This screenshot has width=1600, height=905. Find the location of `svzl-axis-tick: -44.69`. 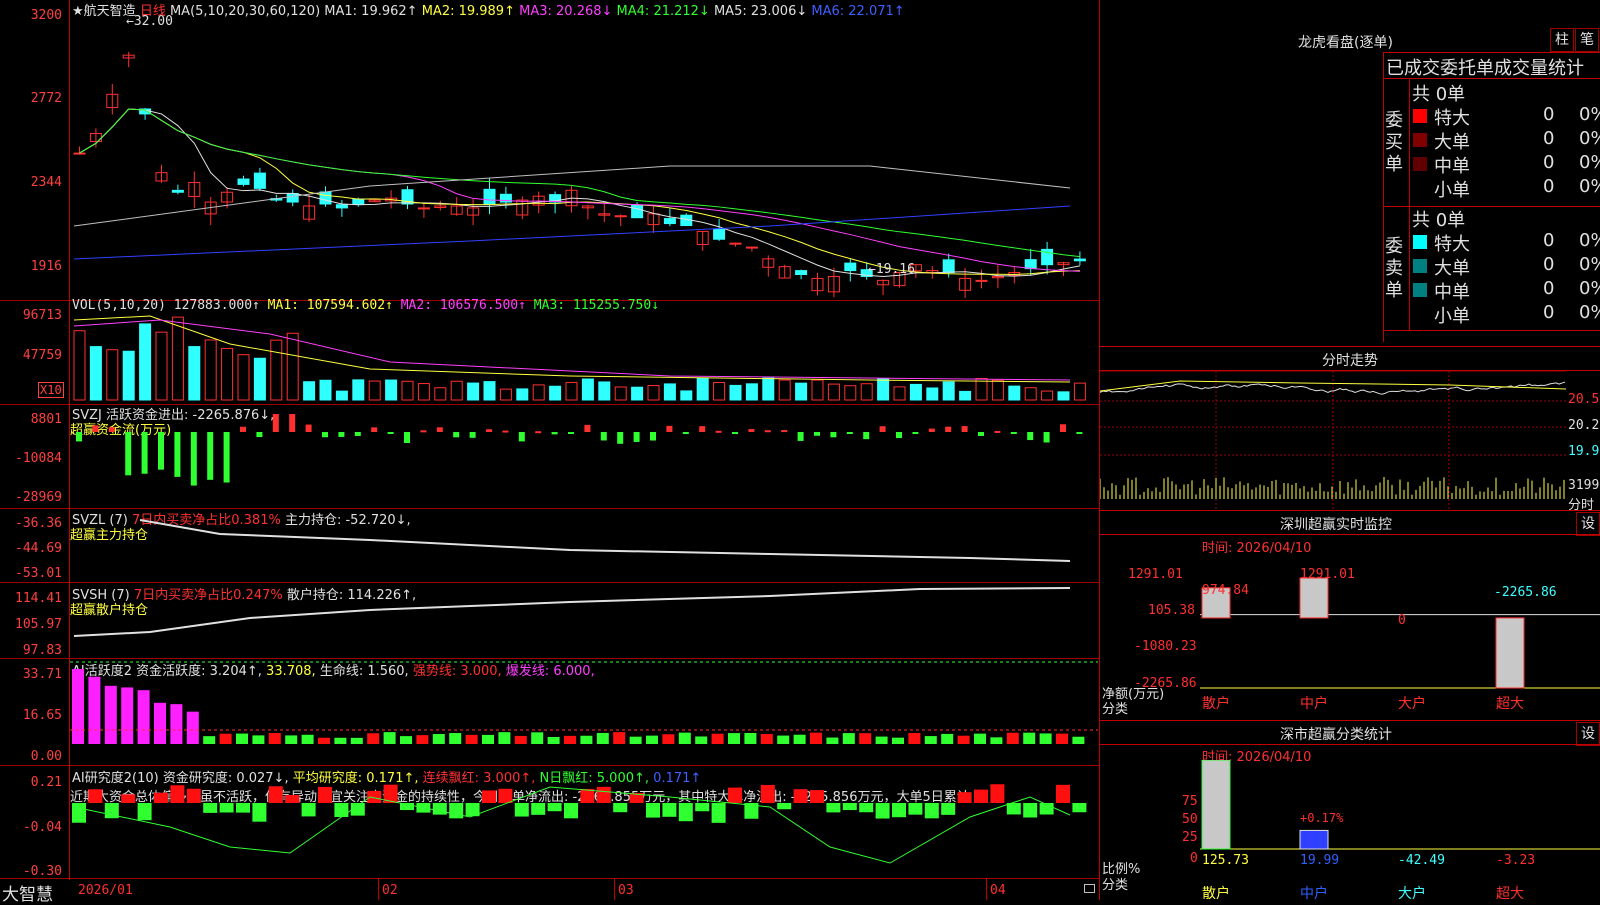

svzl-axis-tick: -44.69 is located at coordinates (38, 548).